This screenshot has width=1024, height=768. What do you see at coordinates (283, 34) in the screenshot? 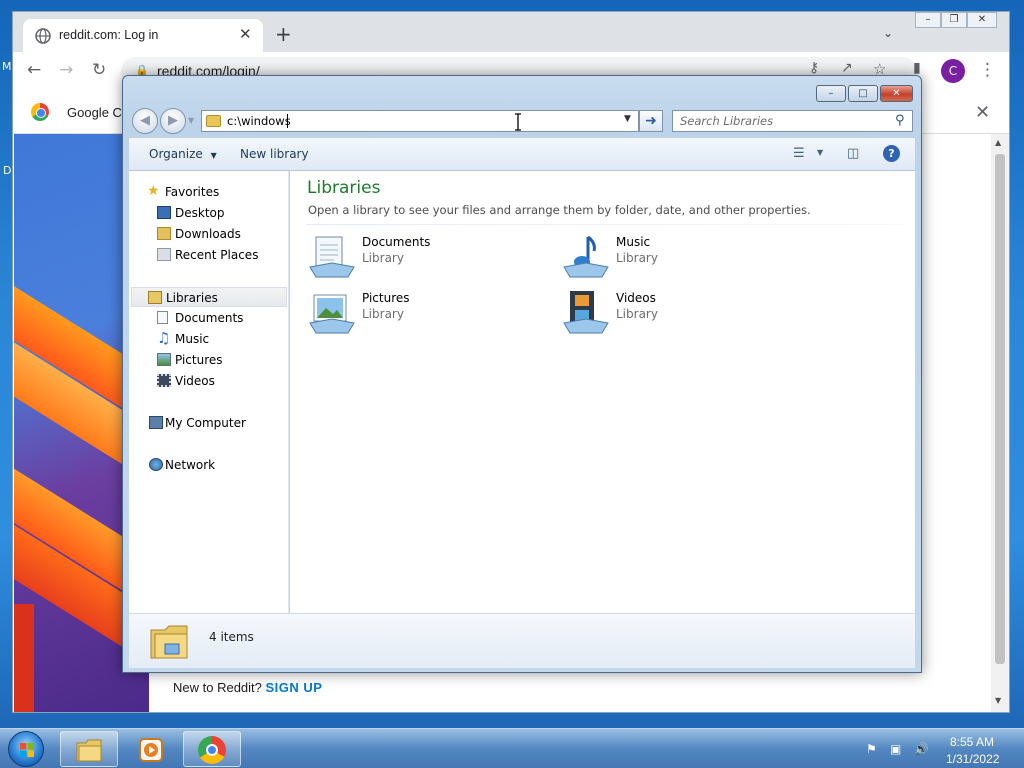
I see `new-tab-button: +` at bounding box center [283, 34].